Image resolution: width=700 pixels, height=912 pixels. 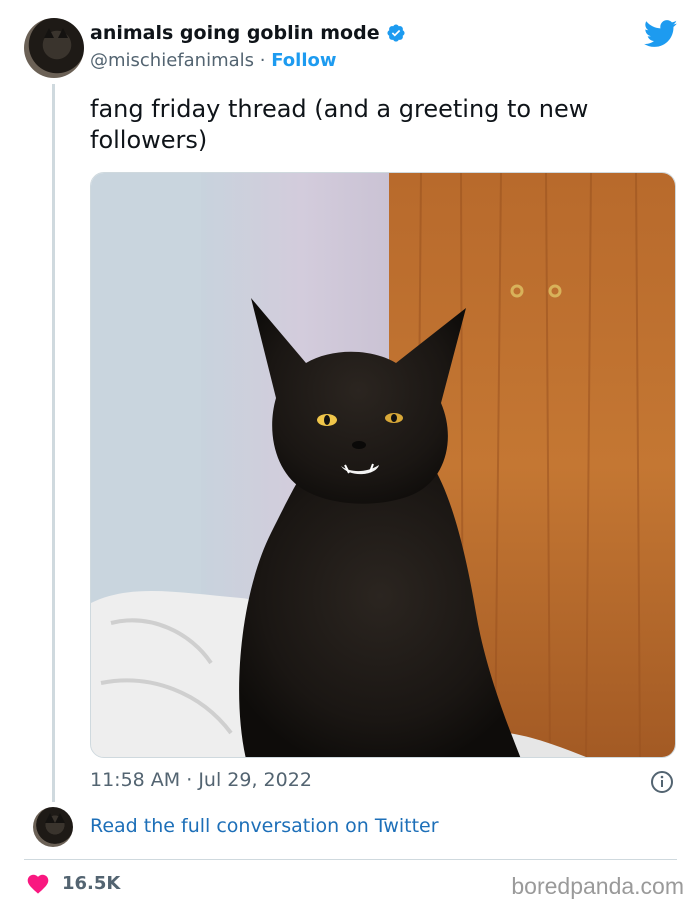 I want to click on info-icon, so click(x=662, y=782).